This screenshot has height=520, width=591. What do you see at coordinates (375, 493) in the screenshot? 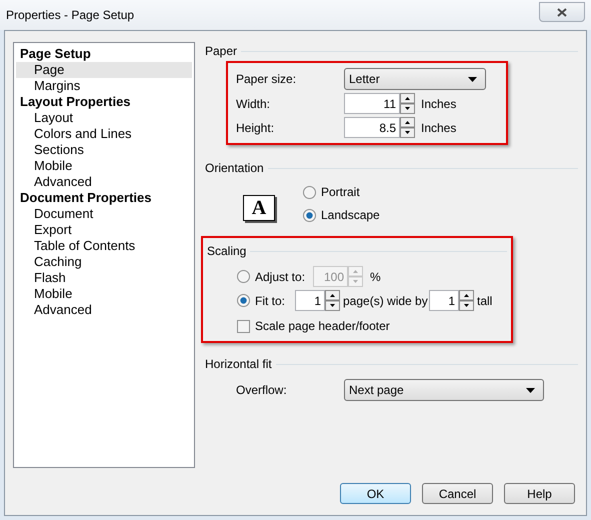
I see `dialog-button: OK` at bounding box center [375, 493].